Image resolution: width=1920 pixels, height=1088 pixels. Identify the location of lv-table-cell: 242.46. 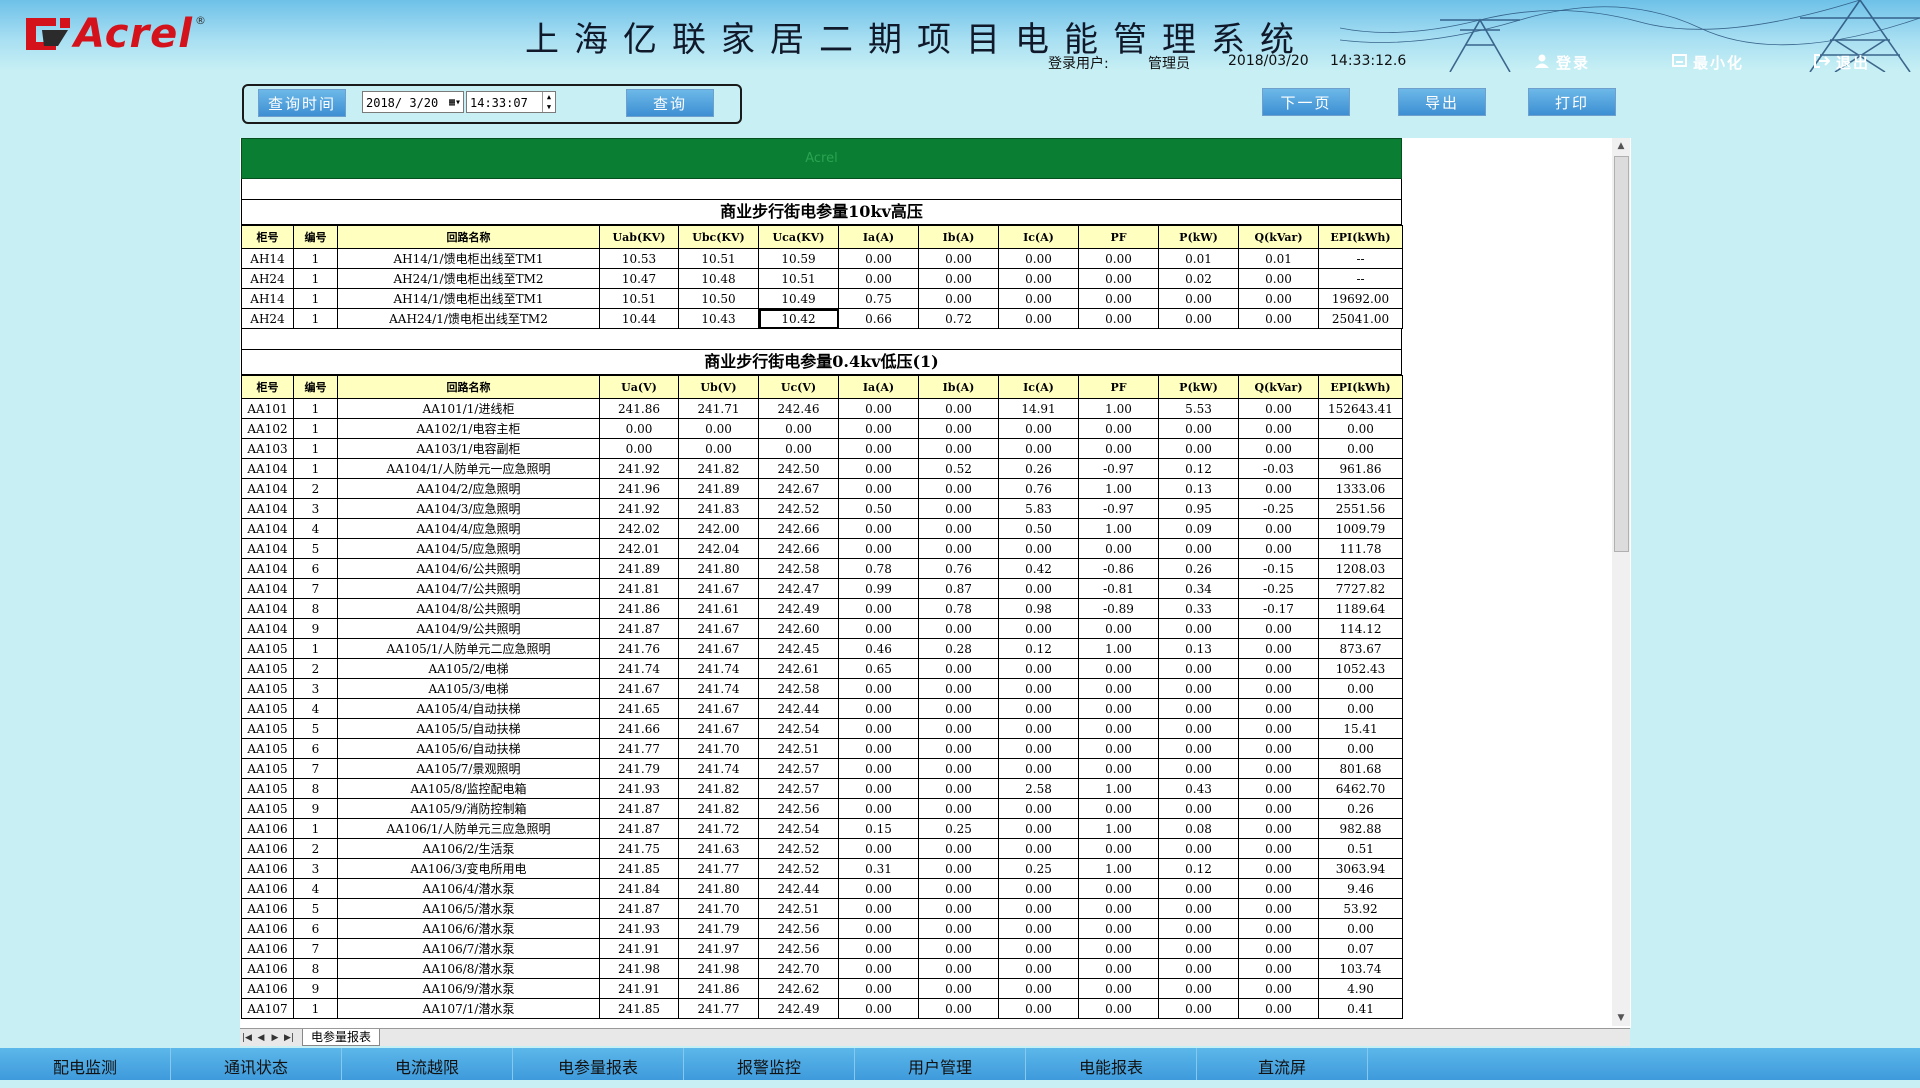
(798, 408).